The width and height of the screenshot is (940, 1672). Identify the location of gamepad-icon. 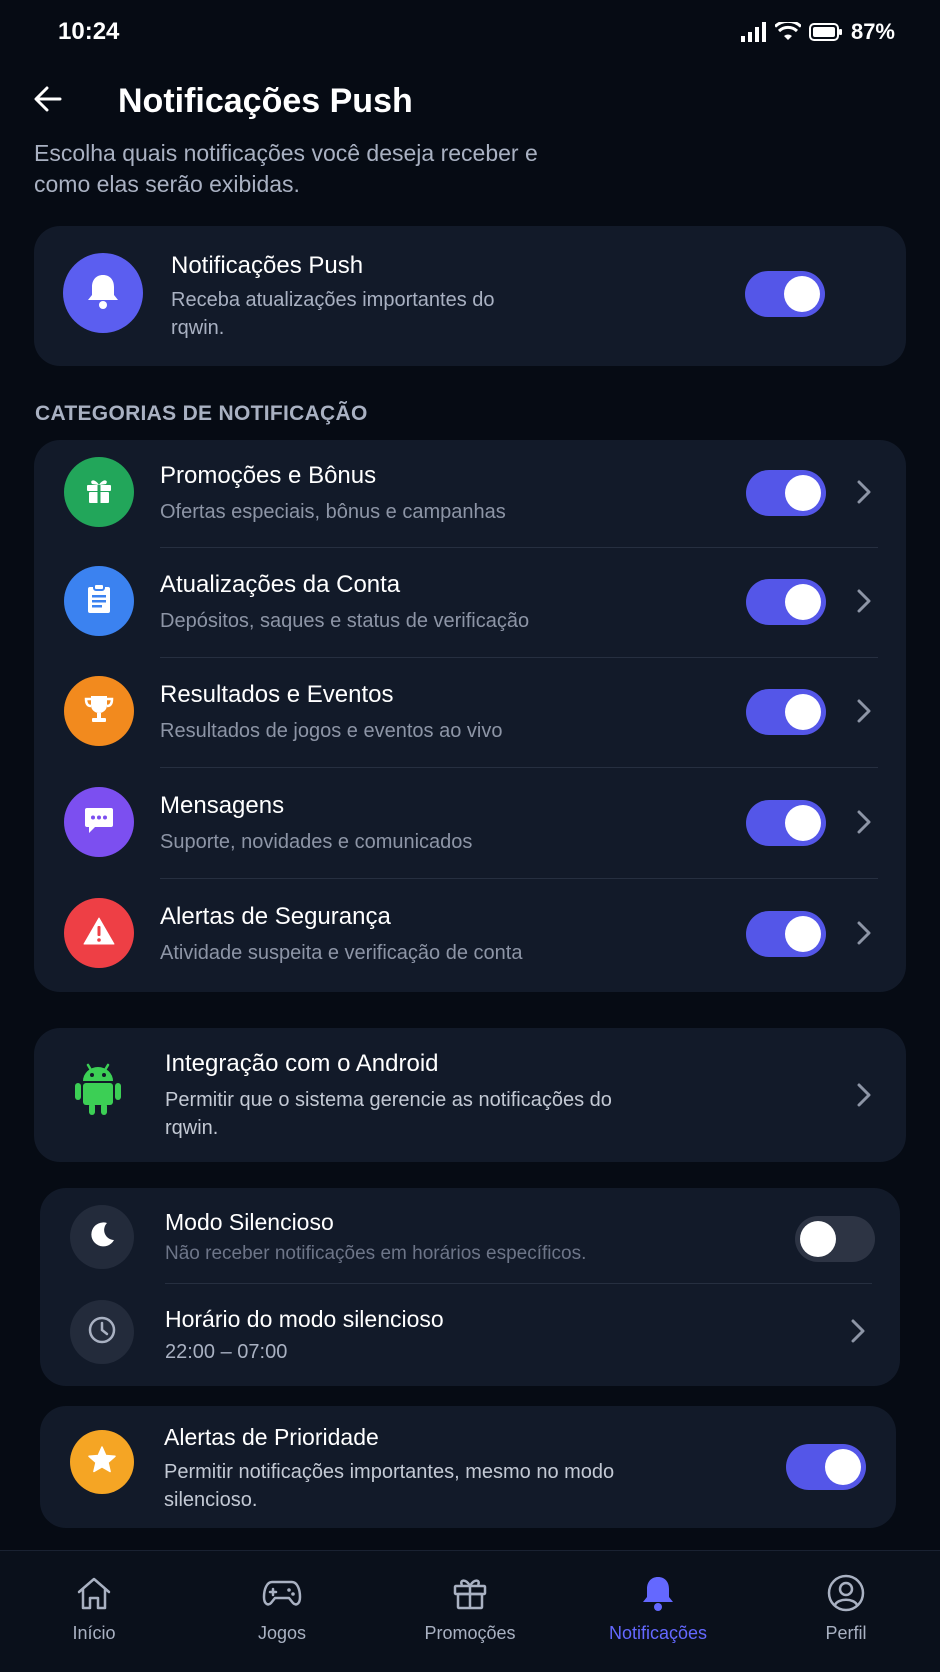
(282, 1593).